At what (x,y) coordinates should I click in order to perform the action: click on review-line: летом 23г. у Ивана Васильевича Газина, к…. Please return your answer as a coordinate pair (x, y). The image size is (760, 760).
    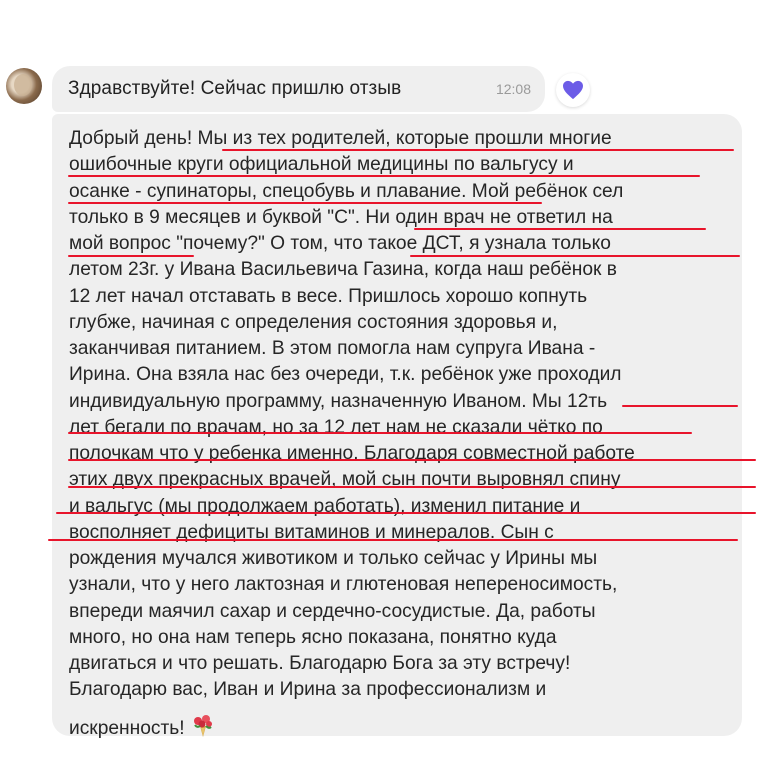
    Looking at the image, I should click on (343, 270).